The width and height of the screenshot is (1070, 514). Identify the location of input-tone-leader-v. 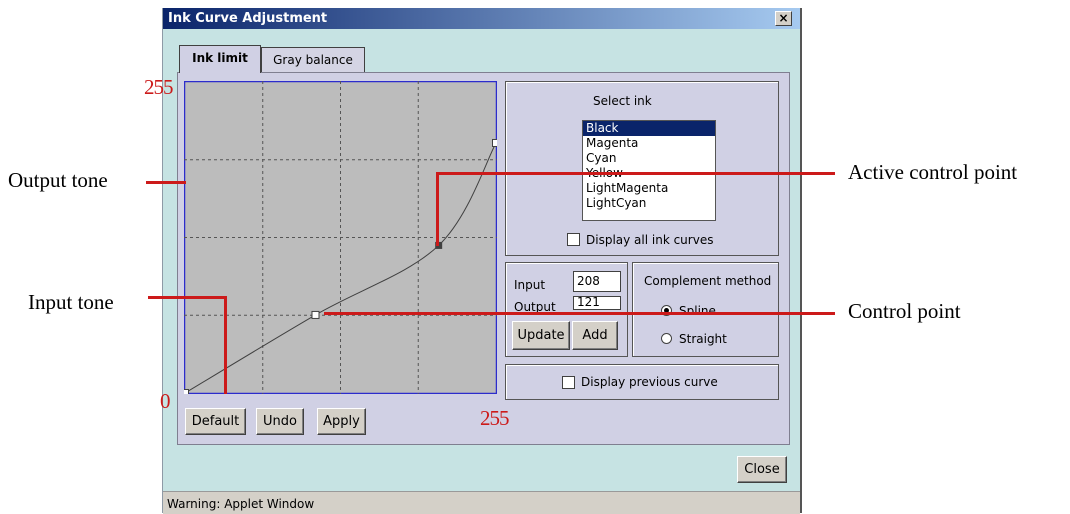
(225, 345).